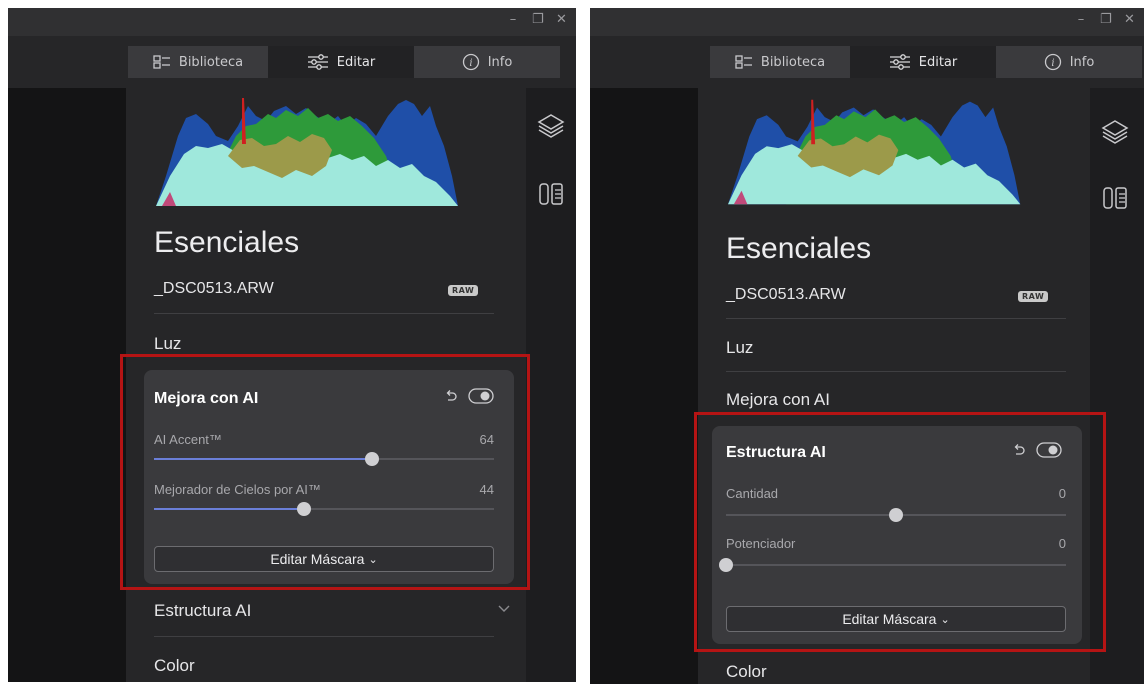 Image resolution: width=1144 pixels, height=684 pixels. I want to click on sky-enhancer-slider, so click(324, 509).